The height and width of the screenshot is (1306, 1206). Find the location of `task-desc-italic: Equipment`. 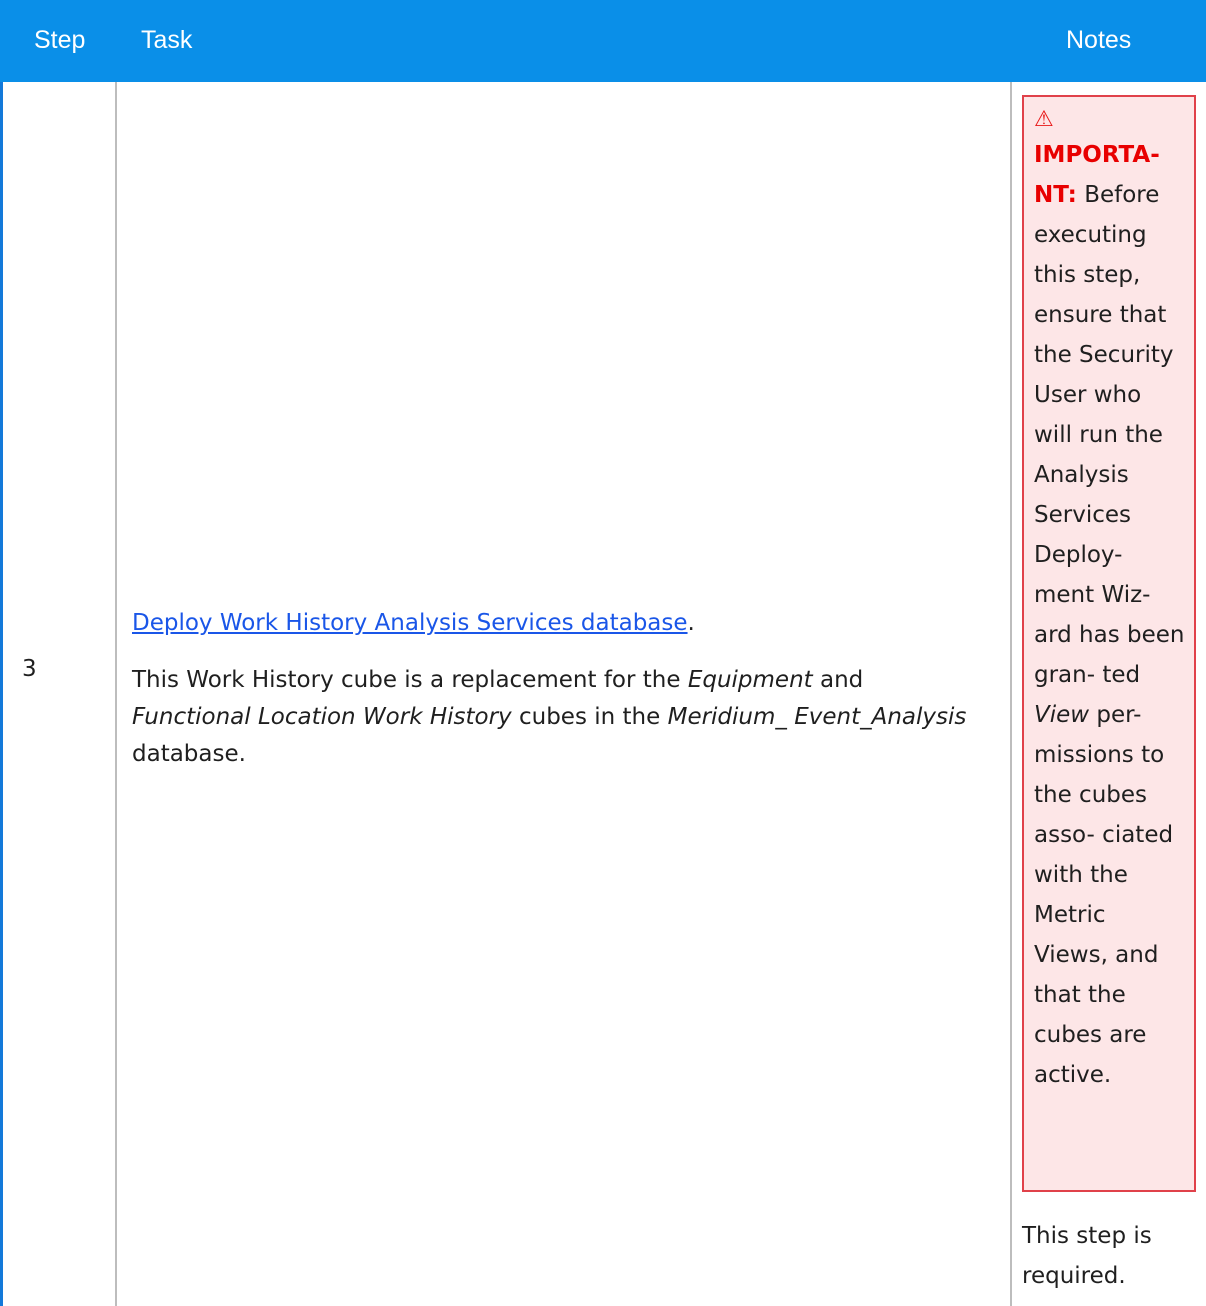

task-desc-italic: Equipment is located at coordinates (750, 680).